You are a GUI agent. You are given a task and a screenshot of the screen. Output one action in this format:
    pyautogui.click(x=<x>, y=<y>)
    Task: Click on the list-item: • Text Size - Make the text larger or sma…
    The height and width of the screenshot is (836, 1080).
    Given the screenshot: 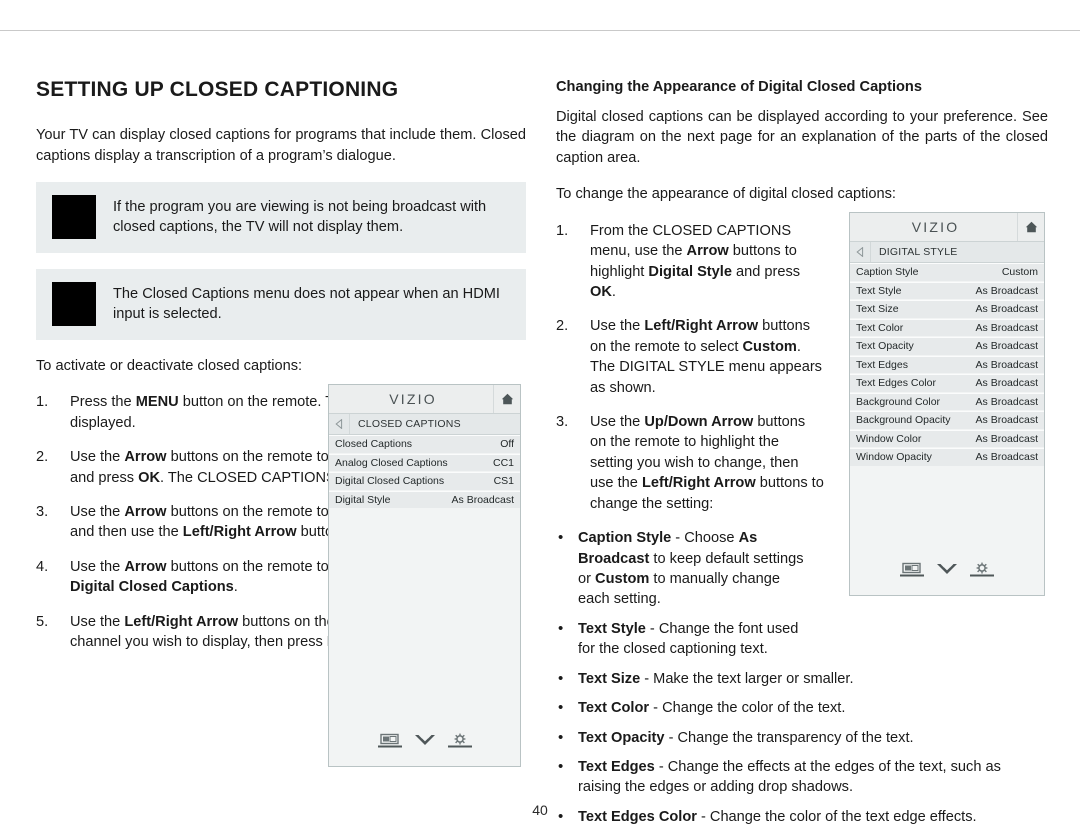 What is the action you would take?
    pyautogui.click(x=791, y=679)
    